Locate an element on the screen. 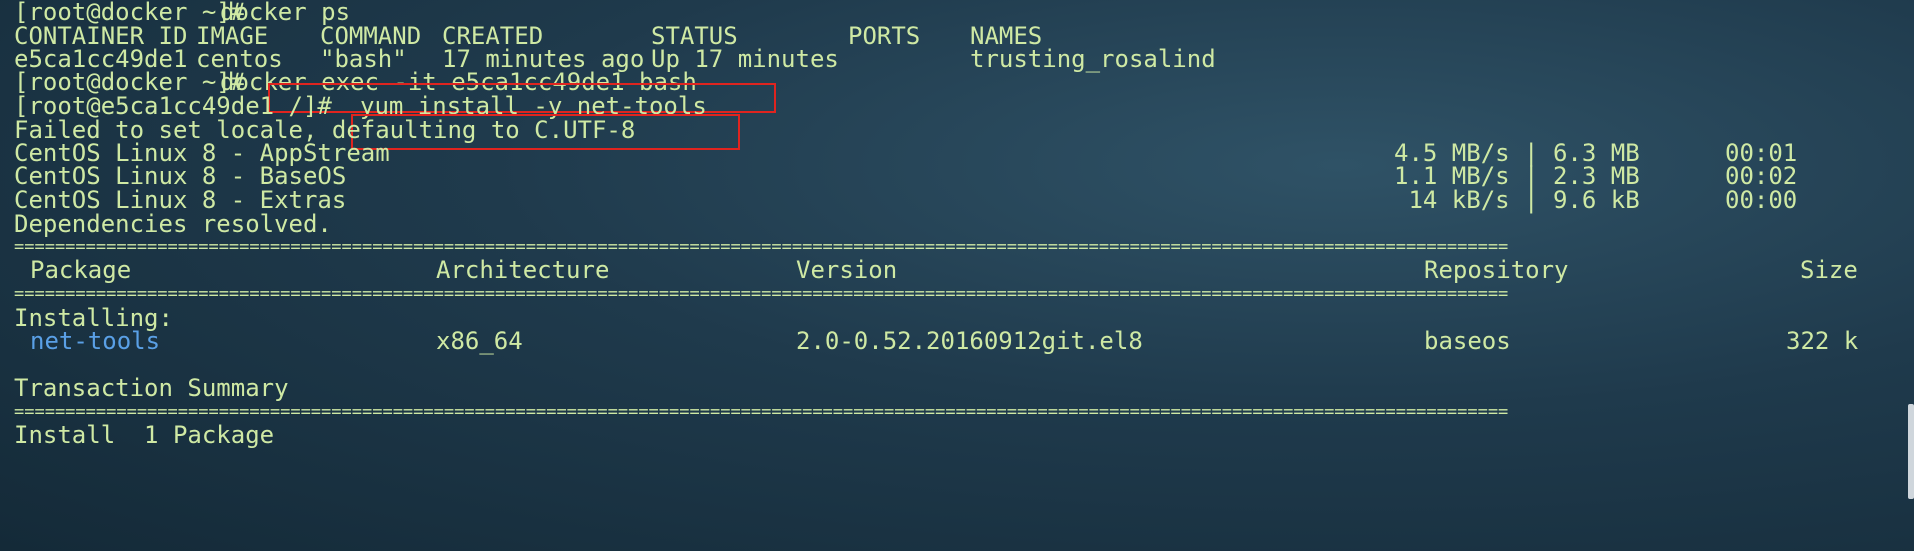 The height and width of the screenshot is (551, 1914). output-text: Install 1 Package is located at coordinates (144, 435).